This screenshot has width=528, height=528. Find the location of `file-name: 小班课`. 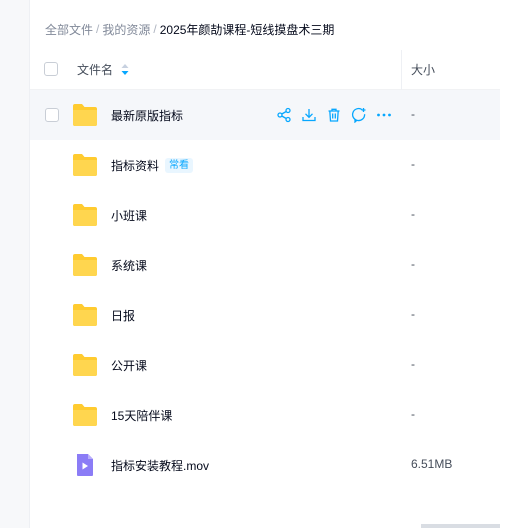

file-name: 小班课 is located at coordinates (129, 215).